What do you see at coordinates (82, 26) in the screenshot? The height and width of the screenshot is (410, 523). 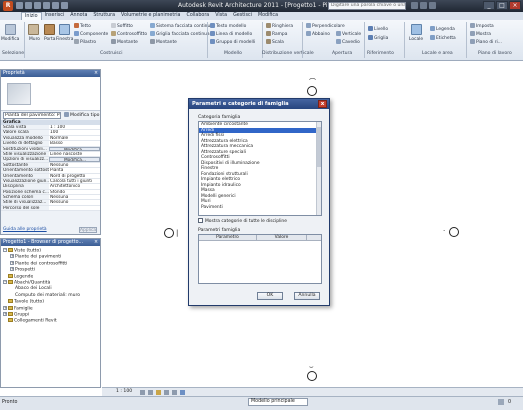 I see `roof-button: Tetto` at bounding box center [82, 26].